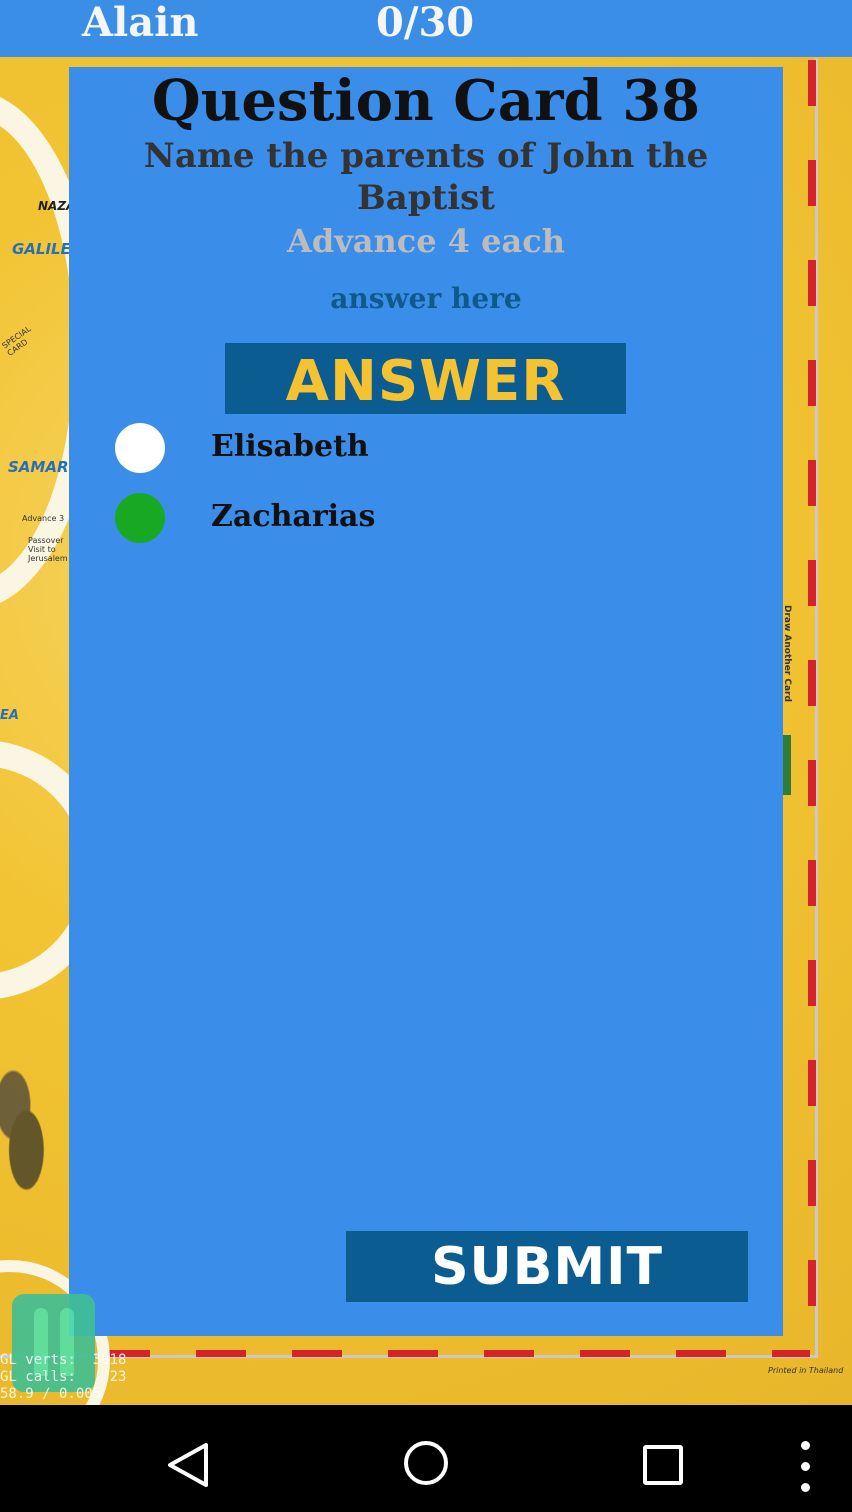  What do you see at coordinates (48, 549) in the screenshot?
I see `board-space-text: Passover Visit to Jerusalem` at bounding box center [48, 549].